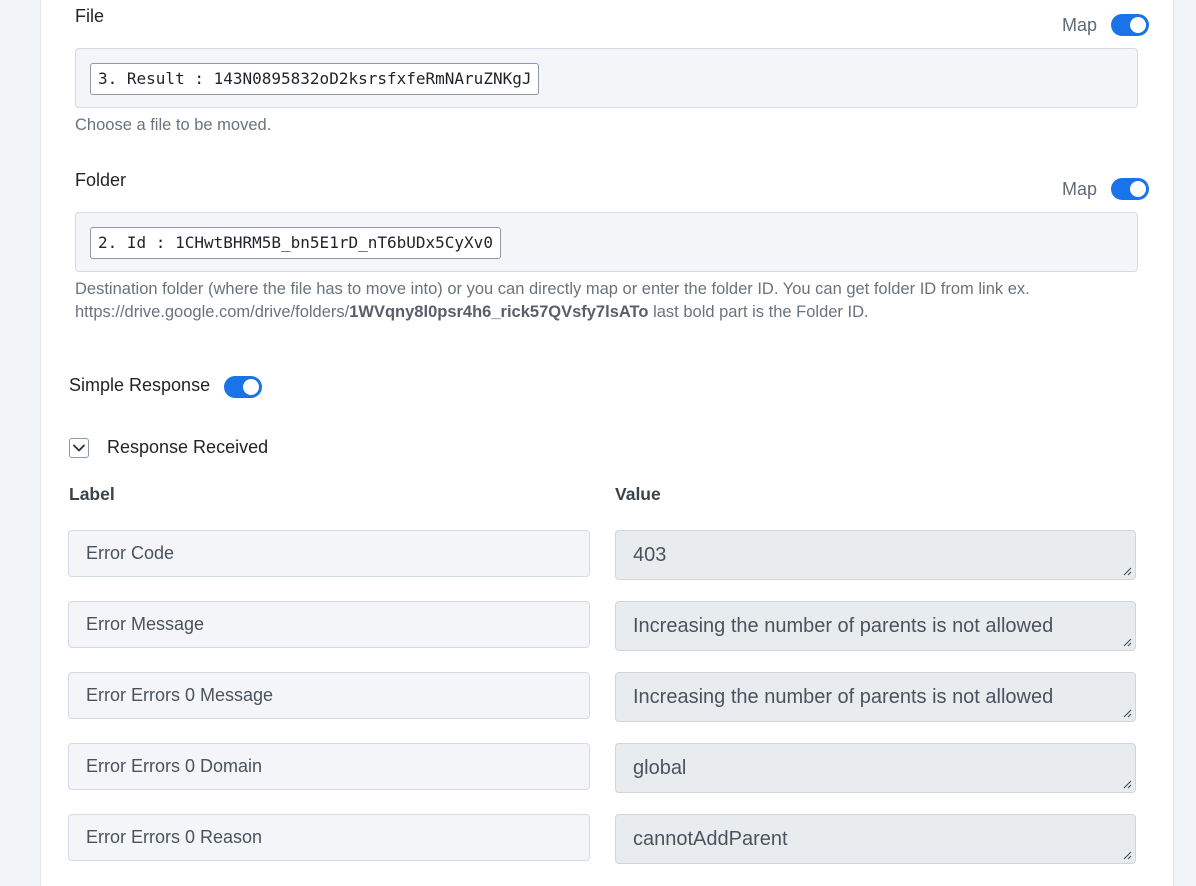  I want to click on folder-help-url: https://drive.google.com/drive/folders/, so click(212, 312).